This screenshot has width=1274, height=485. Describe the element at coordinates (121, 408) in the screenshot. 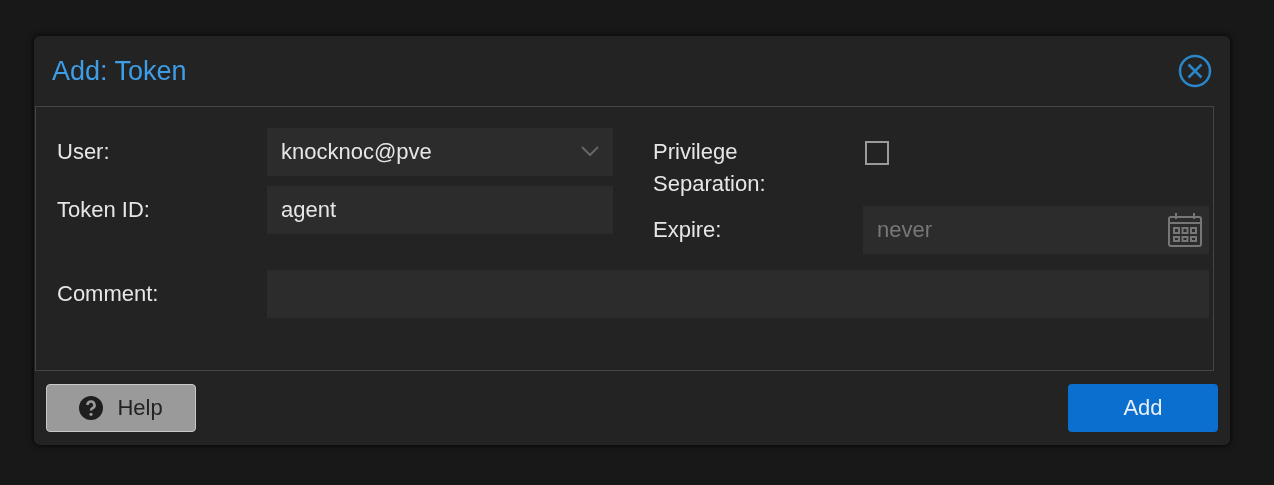

I see `help-button: Help` at that location.